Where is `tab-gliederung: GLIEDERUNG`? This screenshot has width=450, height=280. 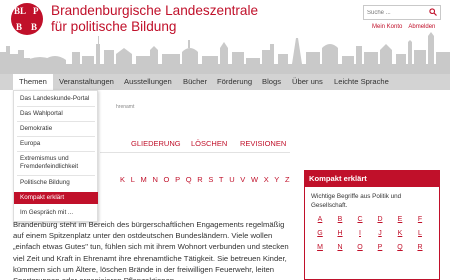
tab-gliederung: GLIEDERUNG is located at coordinates (156, 143).